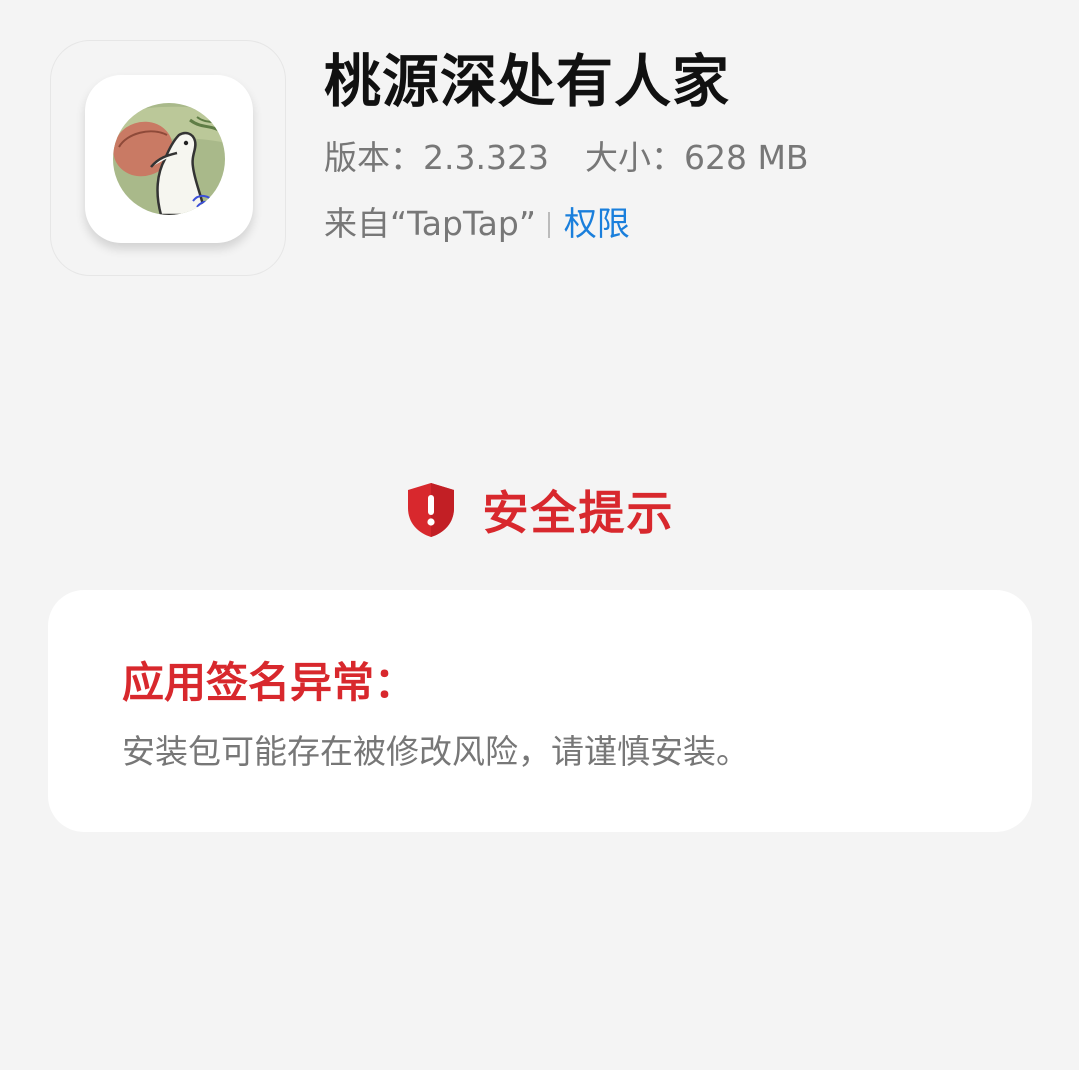 This screenshot has width=1079, height=1070. Describe the element at coordinates (634, 157) in the screenshot. I see `size-label: 大小：` at that location.